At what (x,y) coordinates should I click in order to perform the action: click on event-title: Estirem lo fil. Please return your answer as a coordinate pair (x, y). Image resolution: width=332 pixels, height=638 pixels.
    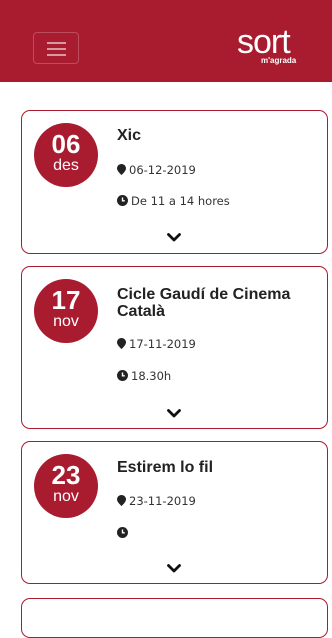
    Looking at the image, I should click on (217, 467).